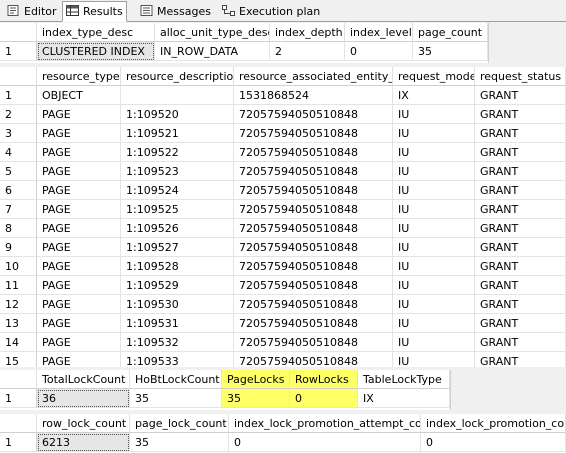 The width and height of the screenshot is (566, 453). Describe the element at coordinates (307, 32) in the screenshot. I see `column-header: index_depth` at that location.